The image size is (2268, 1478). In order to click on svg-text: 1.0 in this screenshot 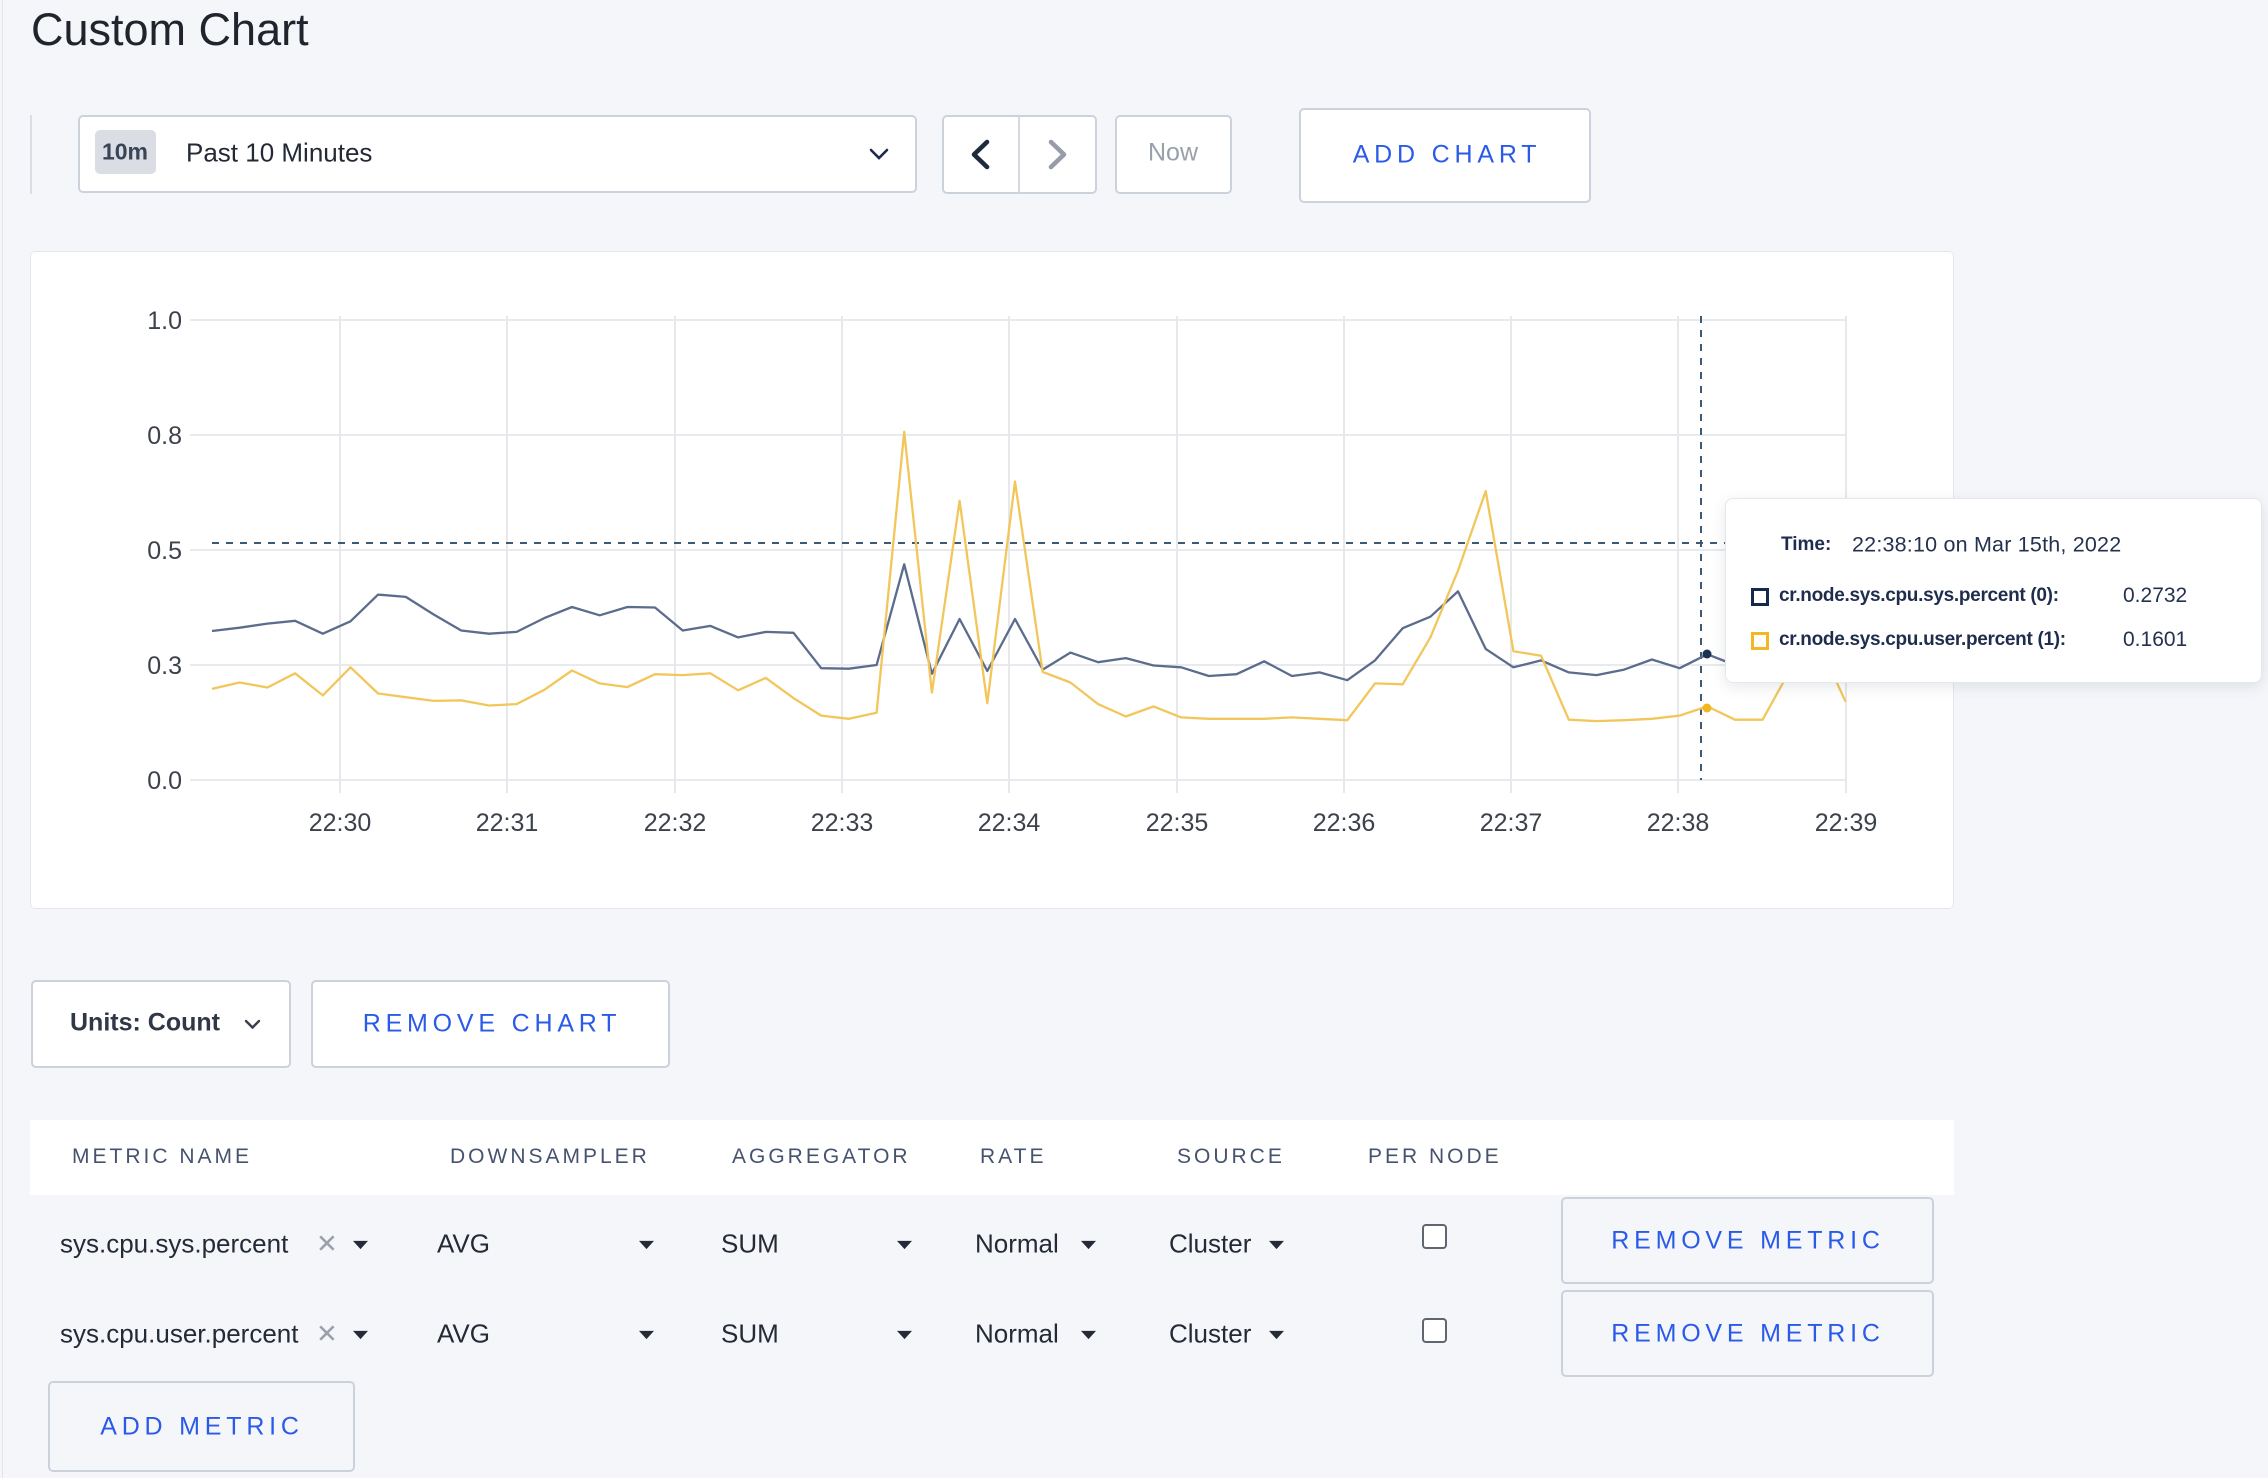, I will do `click(164, 321)`.